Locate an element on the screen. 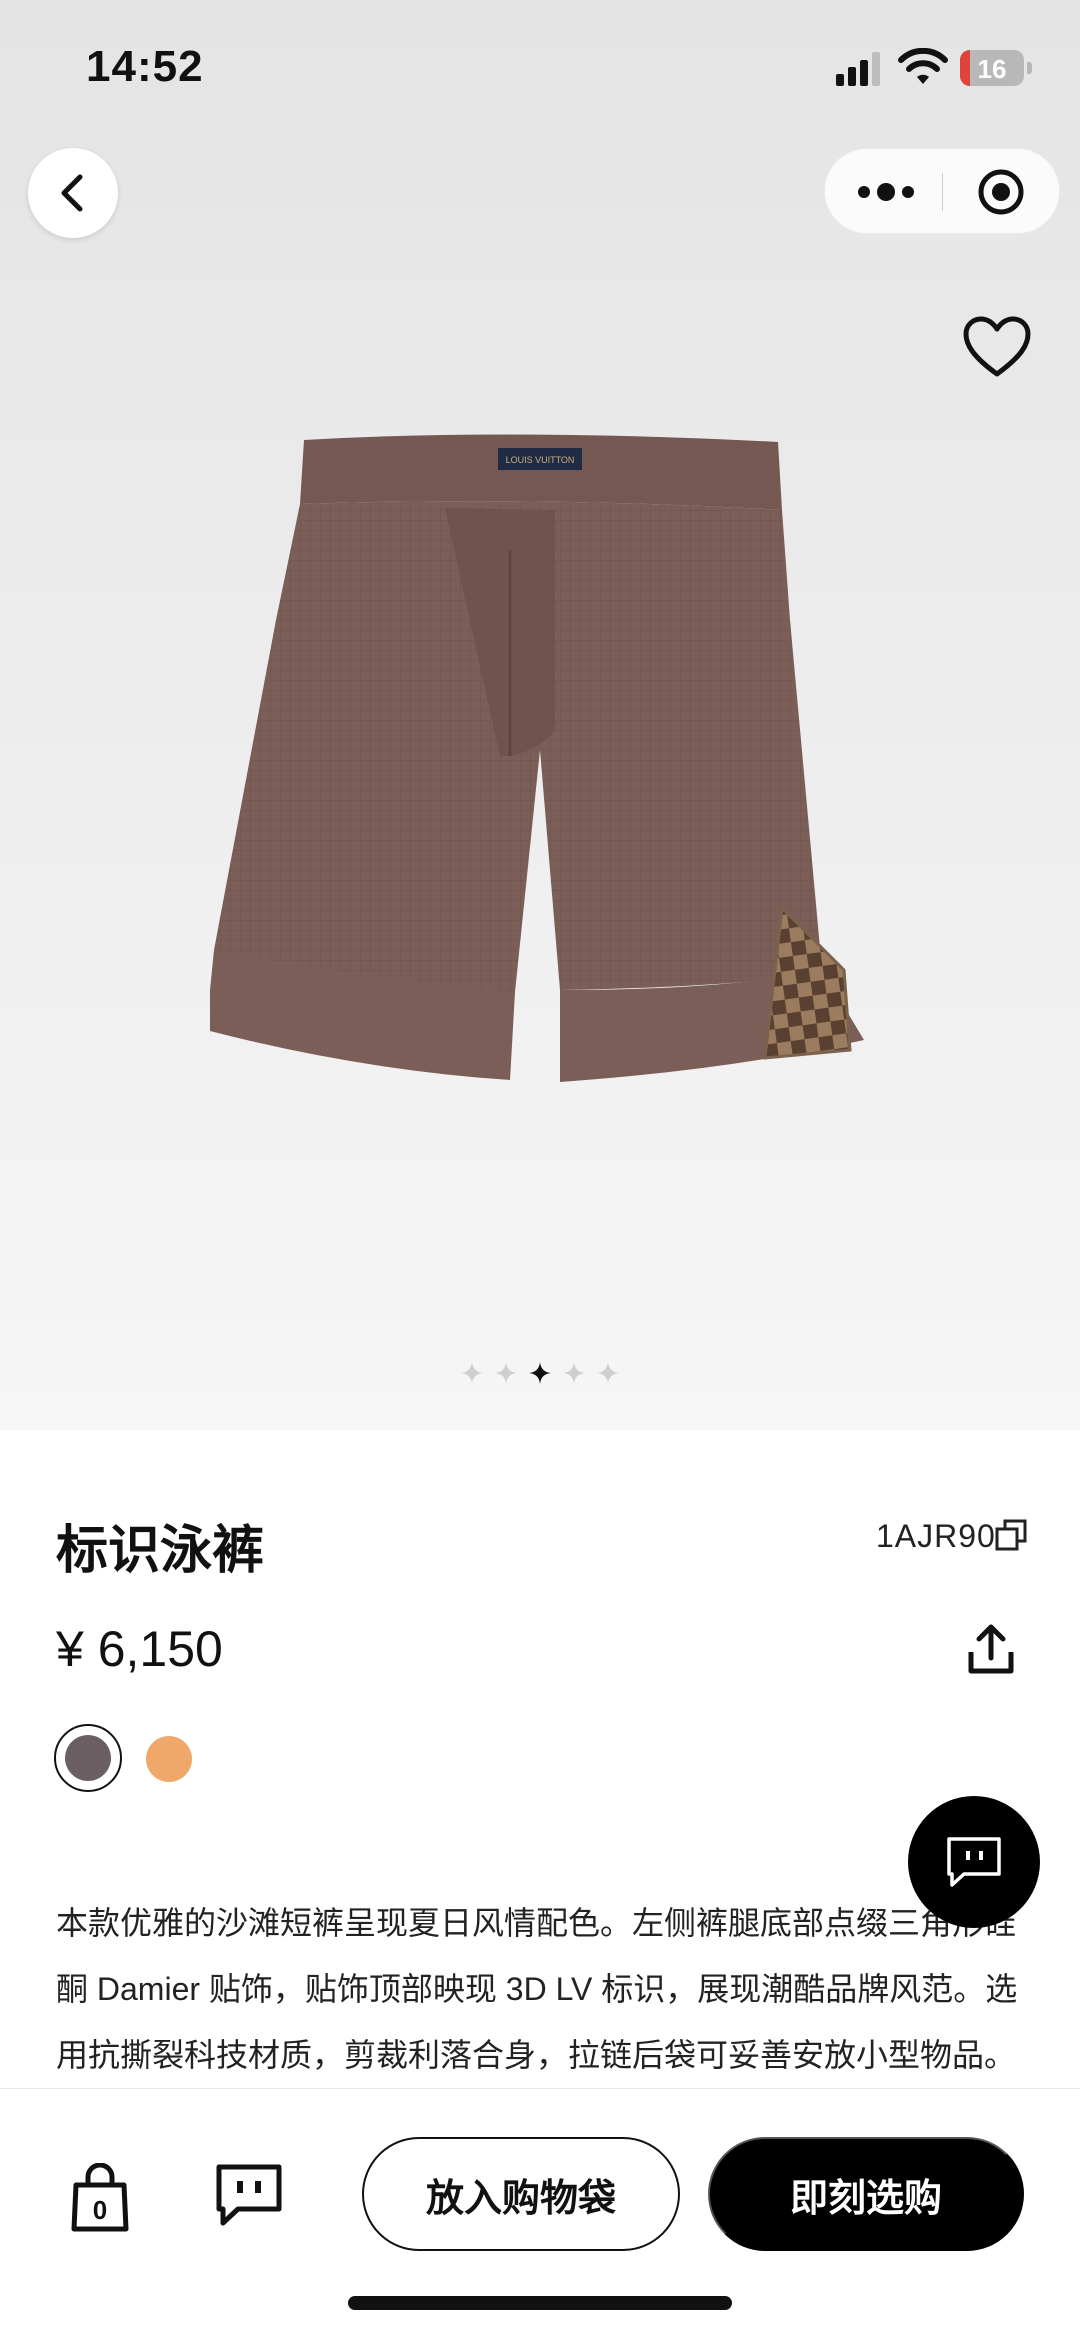  image-pager is located at coordinates (540, 1373).